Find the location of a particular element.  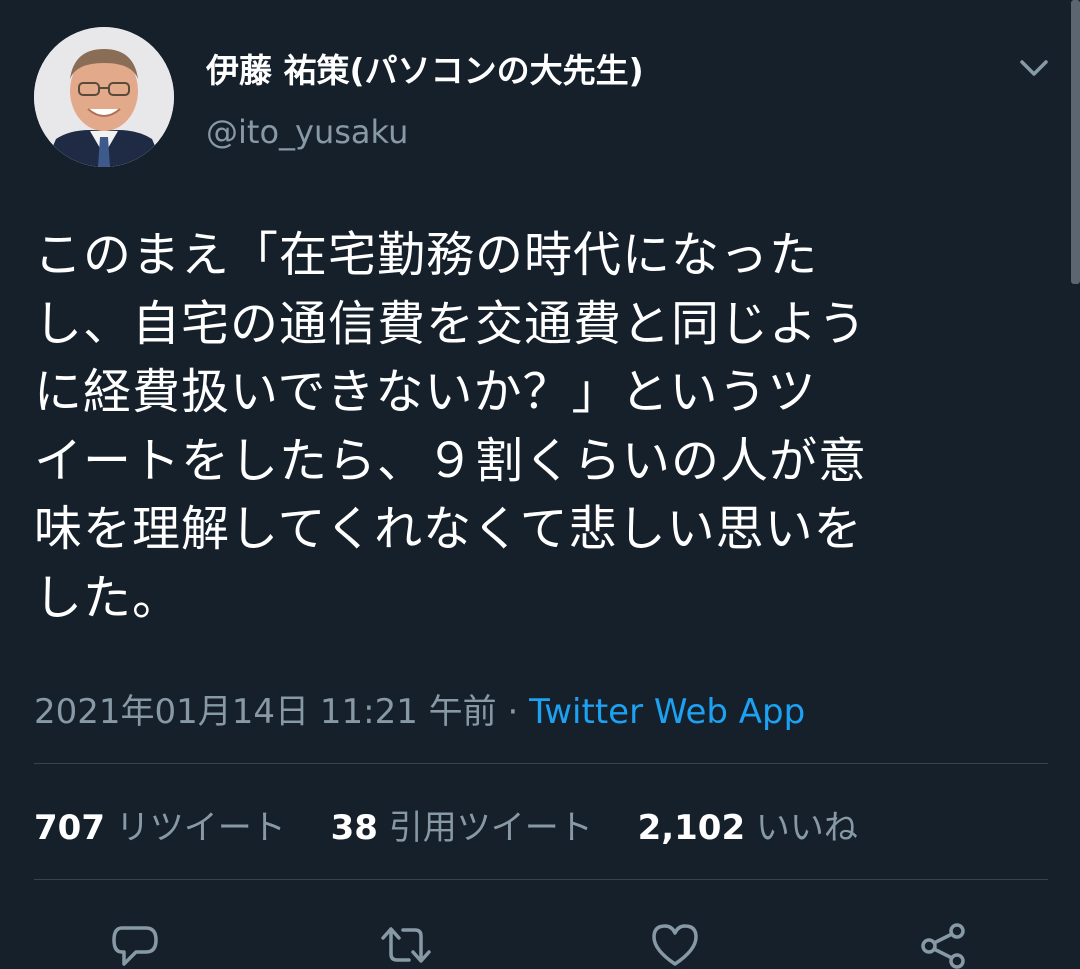

chevron-down-icon is located at coordinates (1034, 67).